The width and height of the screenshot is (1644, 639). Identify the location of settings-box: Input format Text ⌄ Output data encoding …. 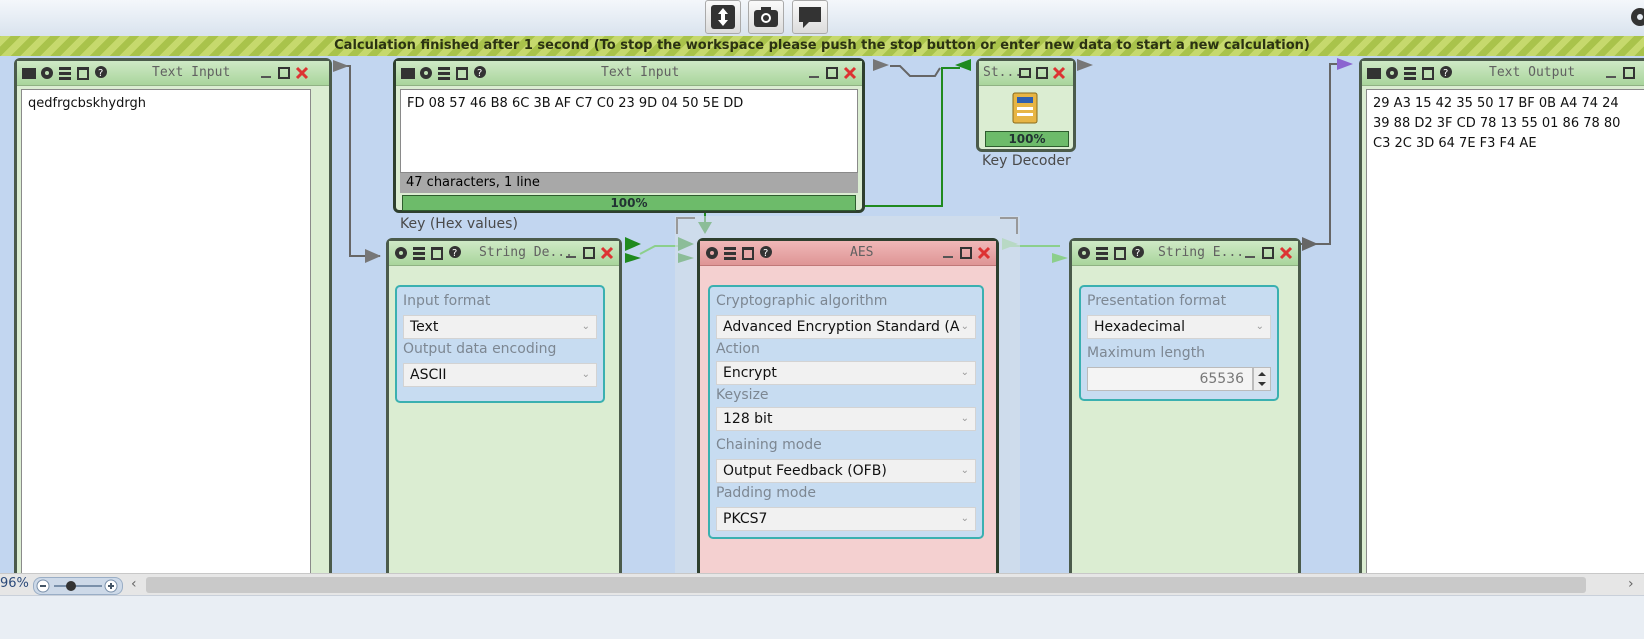
(500, 344).